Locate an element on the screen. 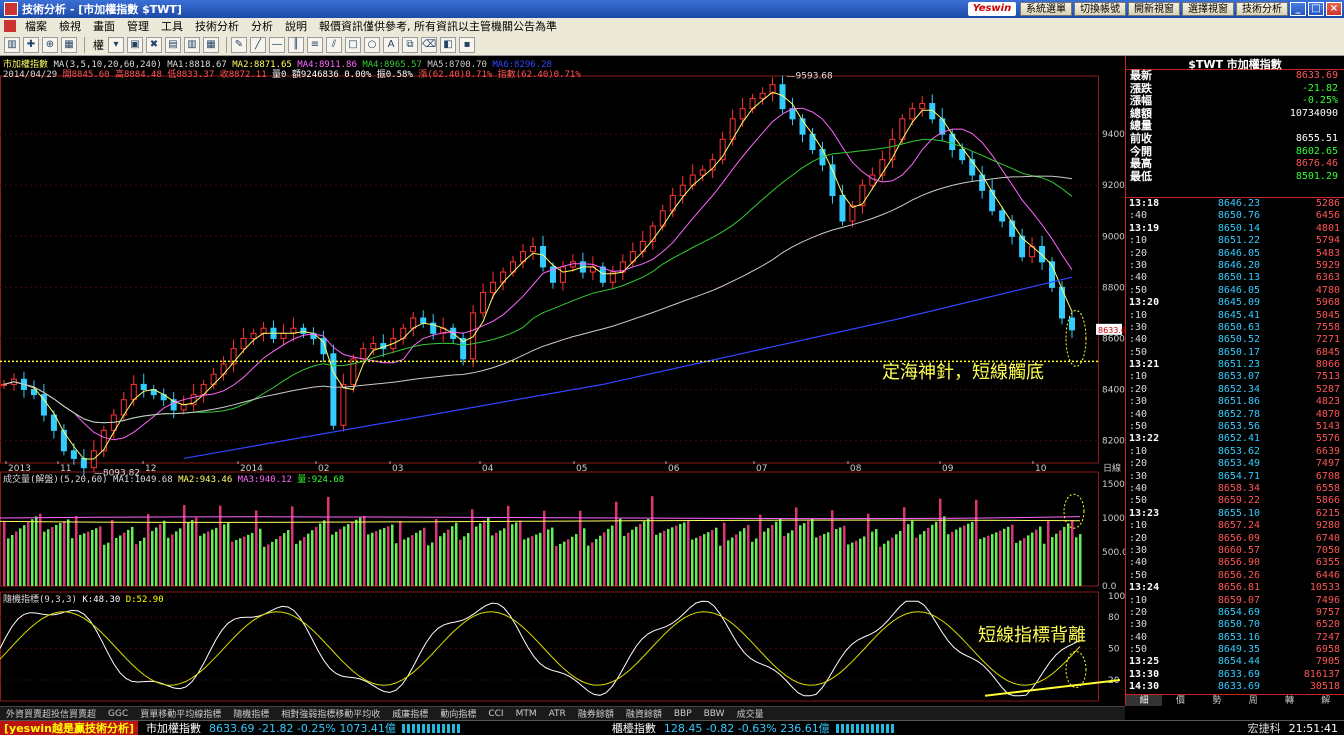 The width and height of the screenshot is (1344, 735). menu-help: 說明 is located at coordinates (296, 26).